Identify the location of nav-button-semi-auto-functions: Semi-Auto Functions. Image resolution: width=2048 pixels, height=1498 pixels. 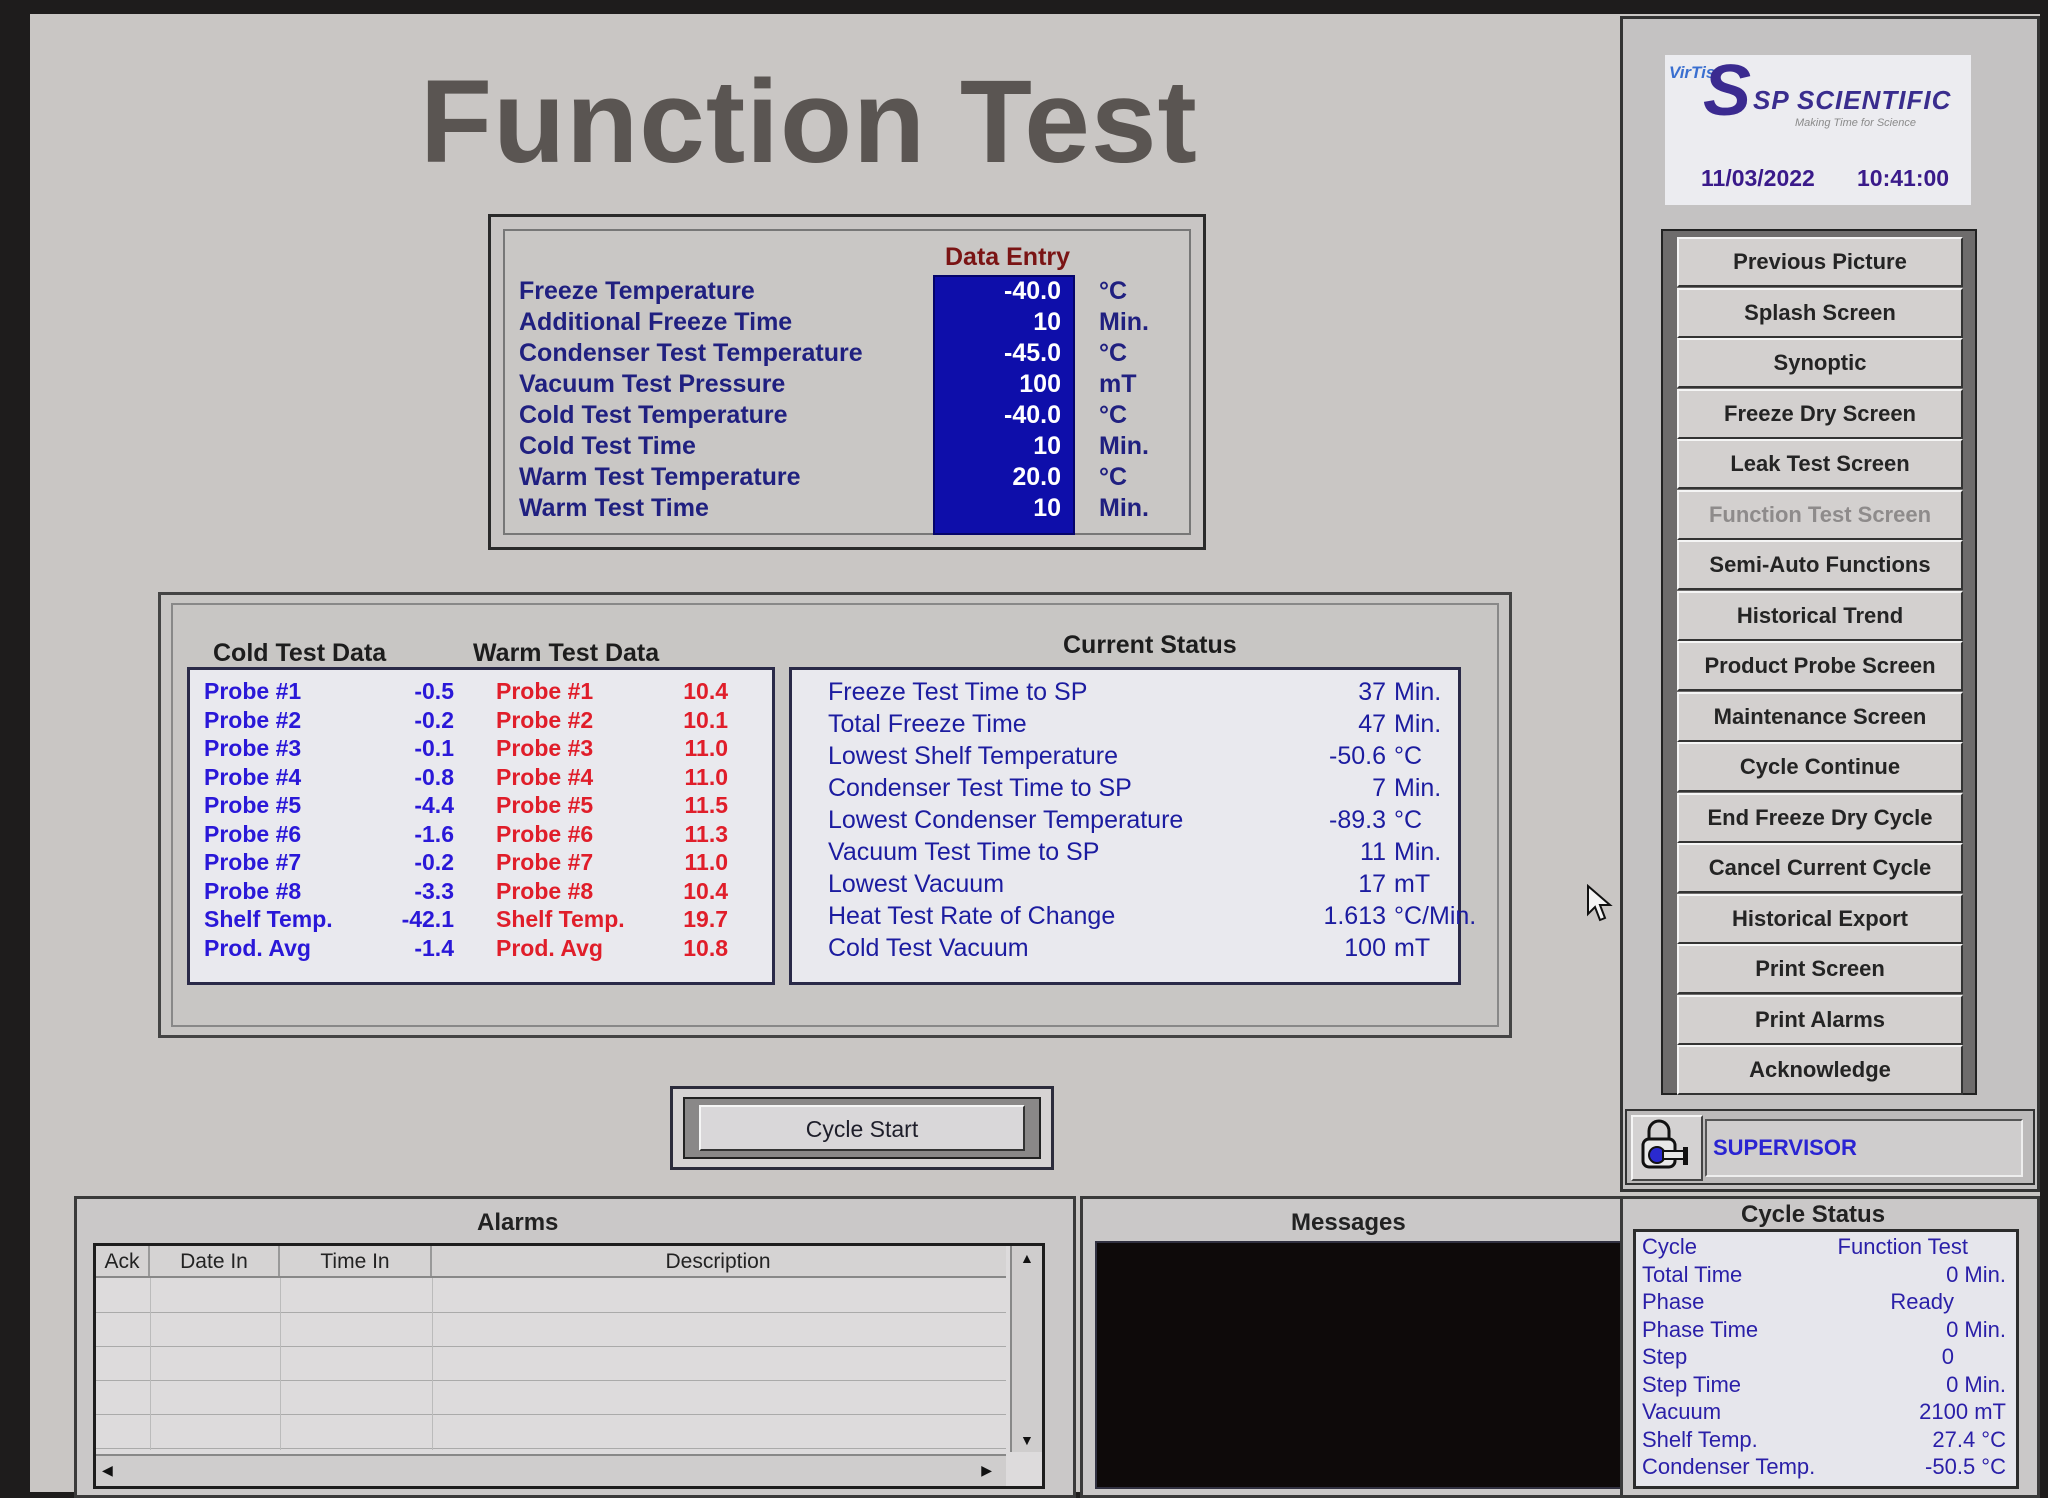
(1820, 565).